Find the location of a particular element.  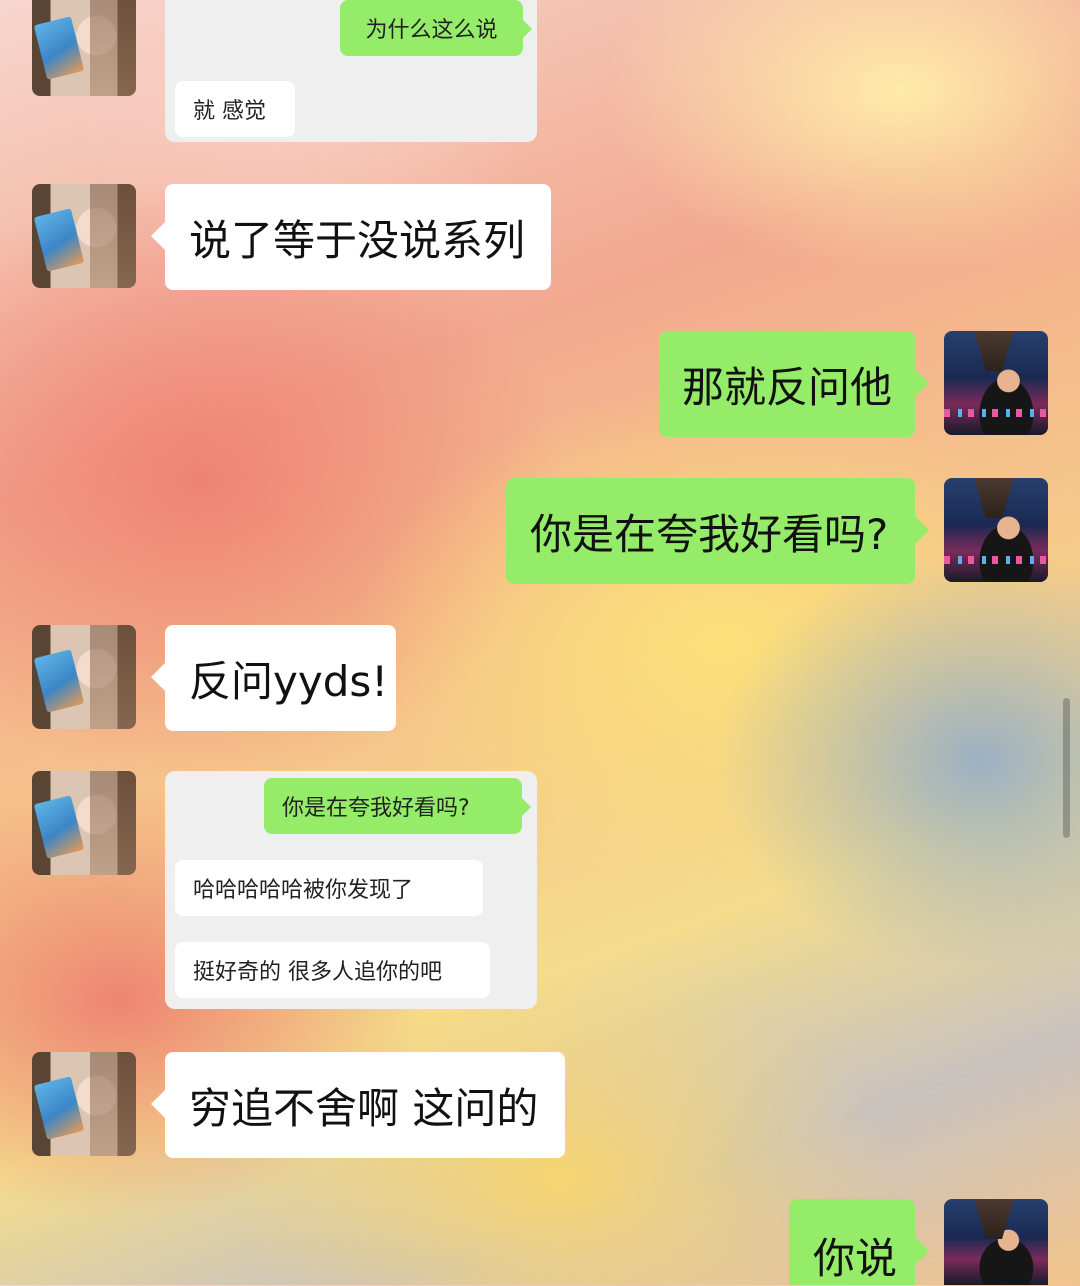

sent-message: 你说 is located at coordinates (859, 1242).